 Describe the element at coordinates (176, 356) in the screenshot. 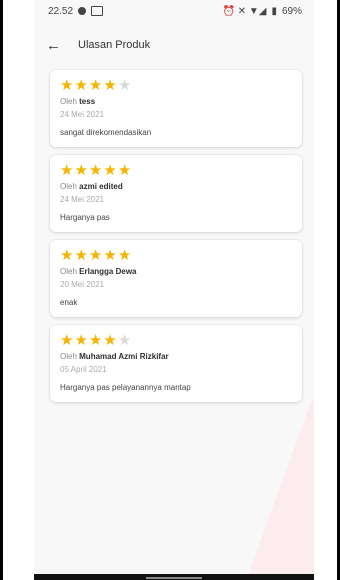

I see `review-byline: Oleh Muhamad Azmi Rizkifar` at that location.